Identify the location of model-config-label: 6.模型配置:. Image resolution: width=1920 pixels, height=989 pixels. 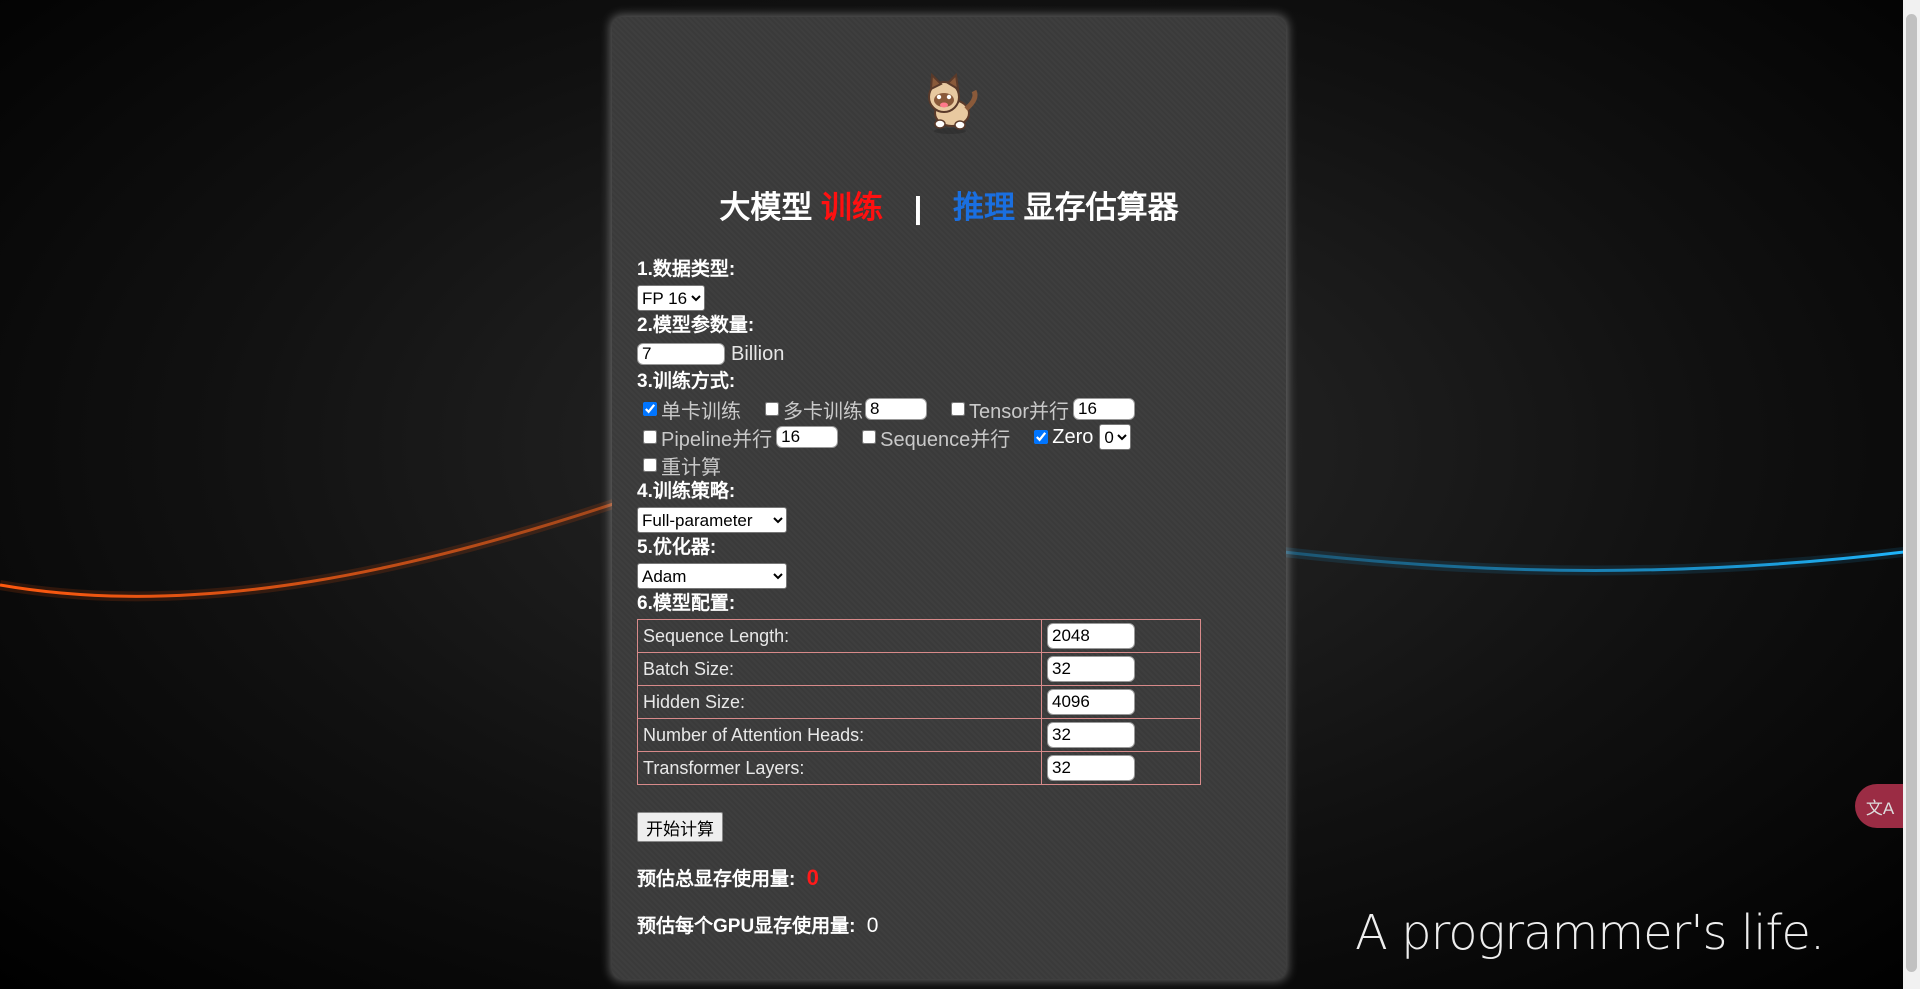
(686, 603).